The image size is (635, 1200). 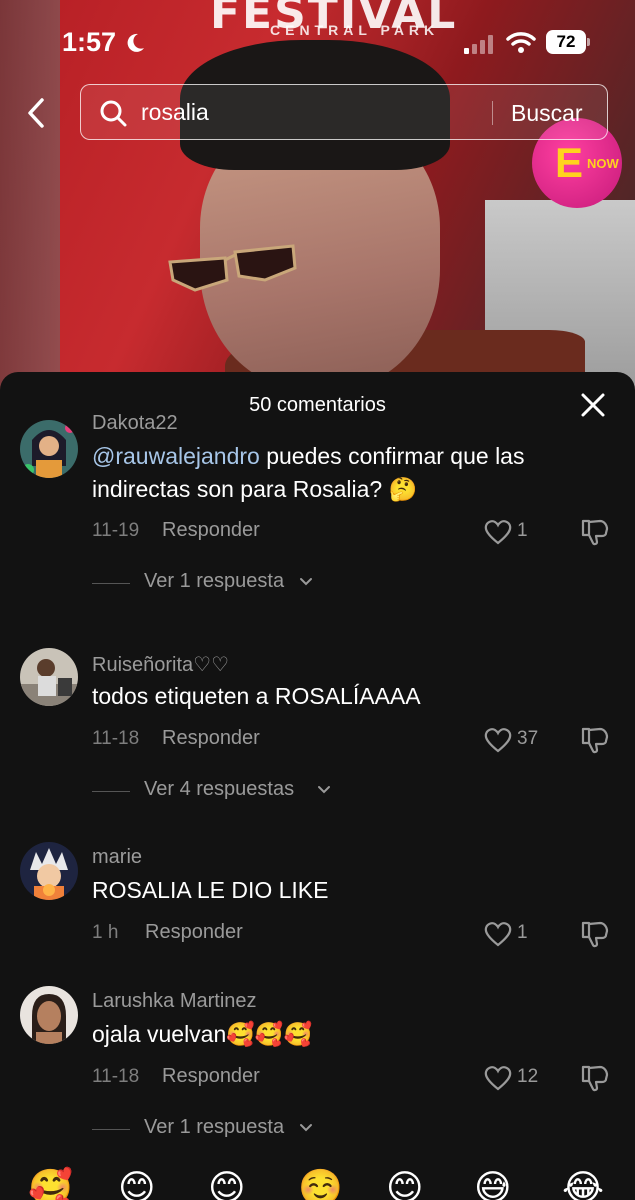 What do you see at coordinates (528, 1076) in the screenshot?
I see `like-count: 12` at bounding box center [528, 1076].